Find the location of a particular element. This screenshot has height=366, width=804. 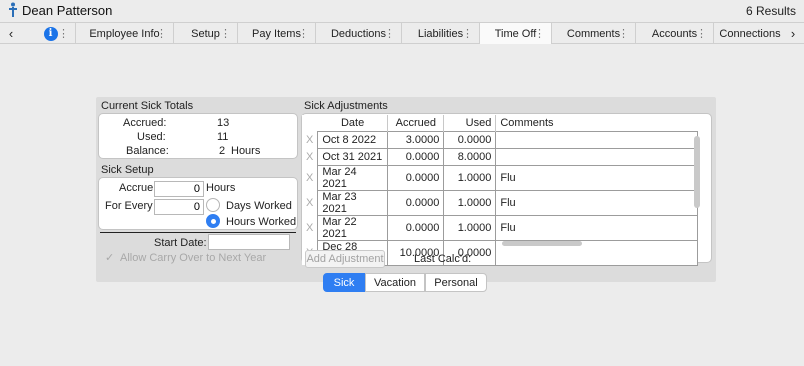

tab-label: Connections is located at coordinates (750, 33).